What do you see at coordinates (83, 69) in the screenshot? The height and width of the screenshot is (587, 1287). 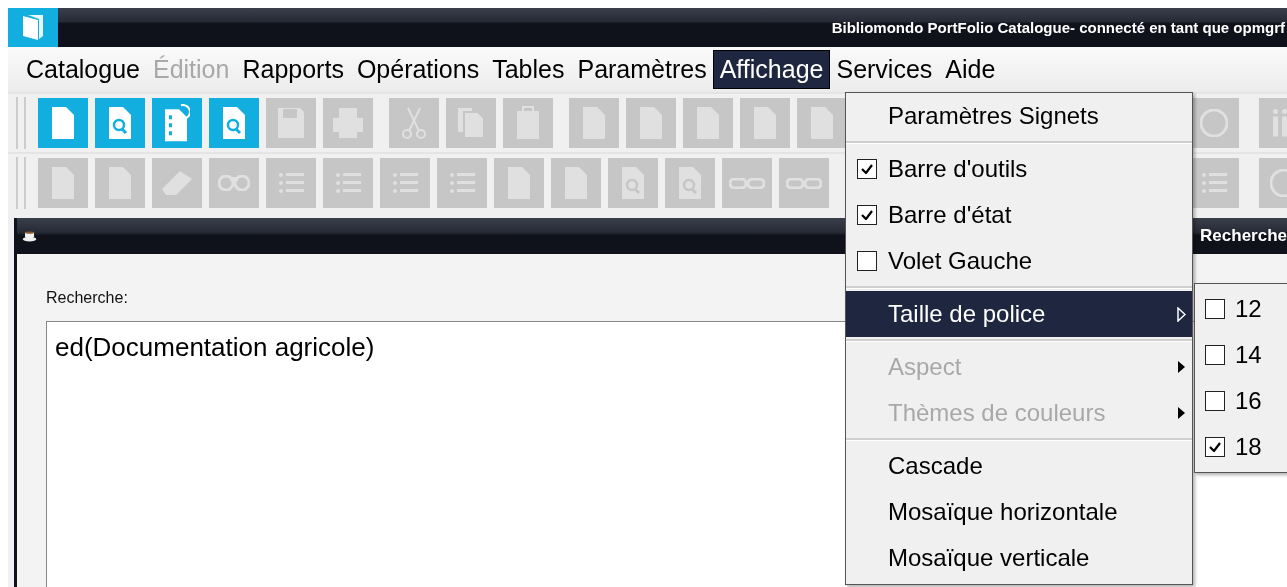 I see `menu-item: Catalogue` at bounding box center [83, 69].